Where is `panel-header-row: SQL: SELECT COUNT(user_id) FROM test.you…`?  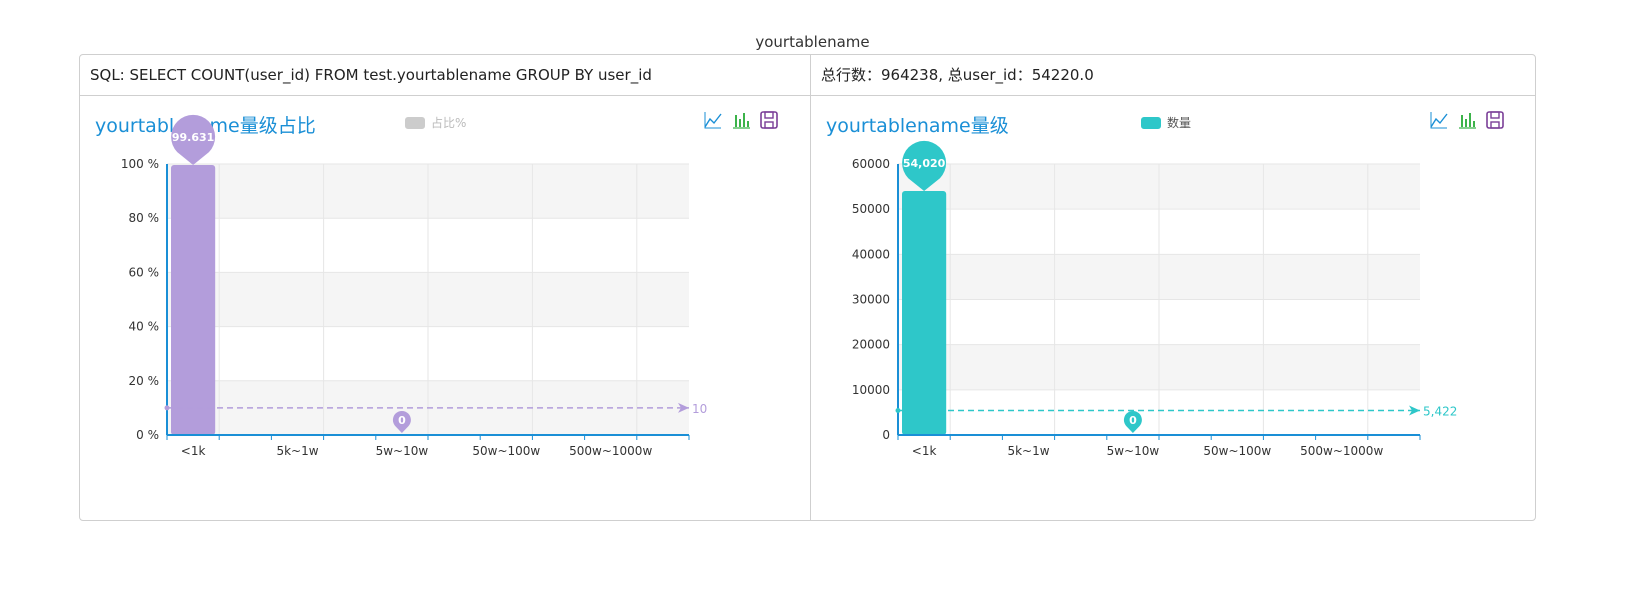 panel-header-row: SQL: SELECT COUNT(user_id) FROM test.you… is located at coordinates (807, 75).